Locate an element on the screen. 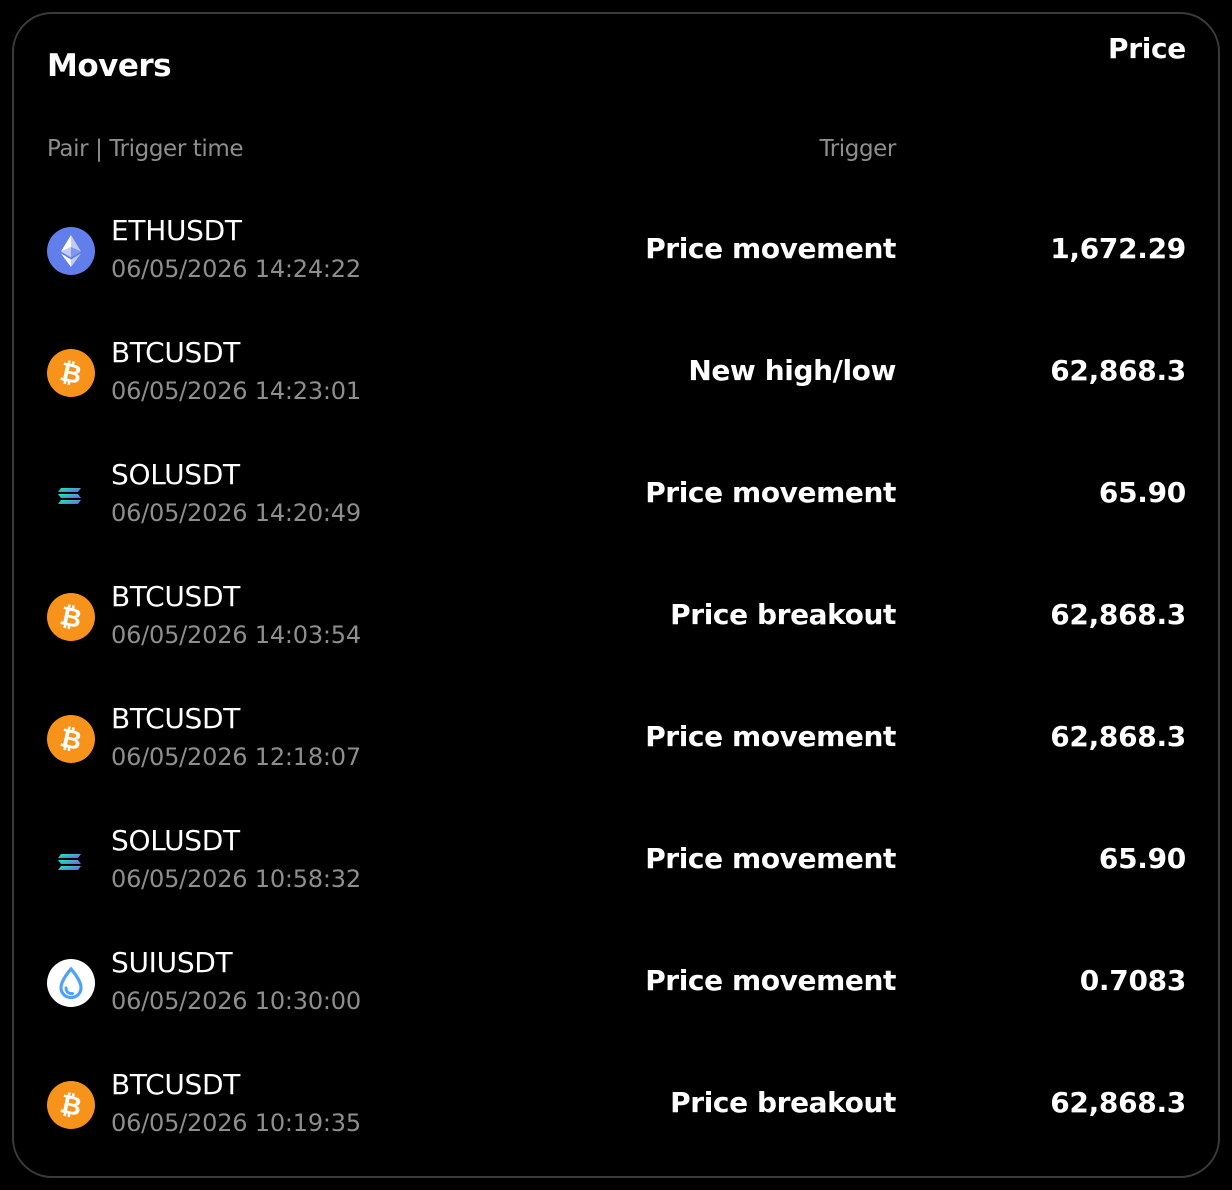  panel-title: Movers is located at coordinates (109, 66).